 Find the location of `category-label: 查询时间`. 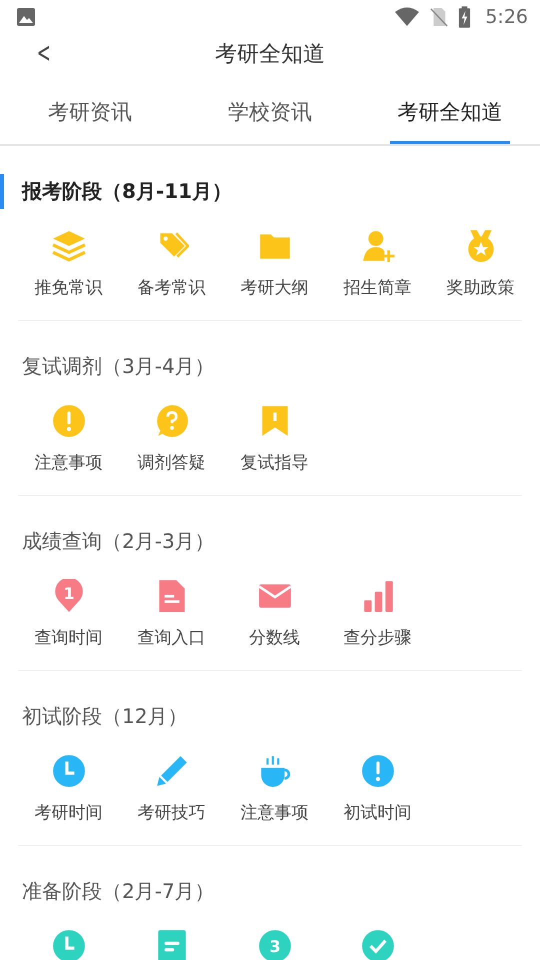

category-label: 查询时间 is located at coordinates (68, 638).